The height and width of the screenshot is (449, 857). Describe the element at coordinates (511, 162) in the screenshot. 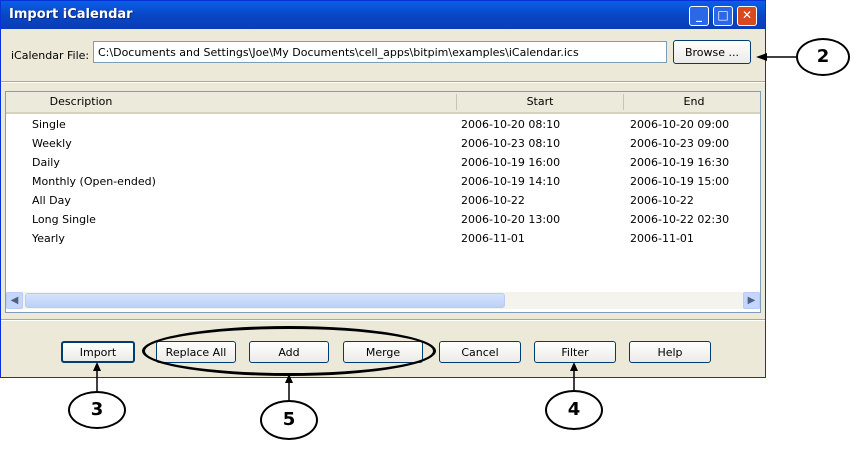

I see `cell-start: 2006-10-19 16:00` at that location.